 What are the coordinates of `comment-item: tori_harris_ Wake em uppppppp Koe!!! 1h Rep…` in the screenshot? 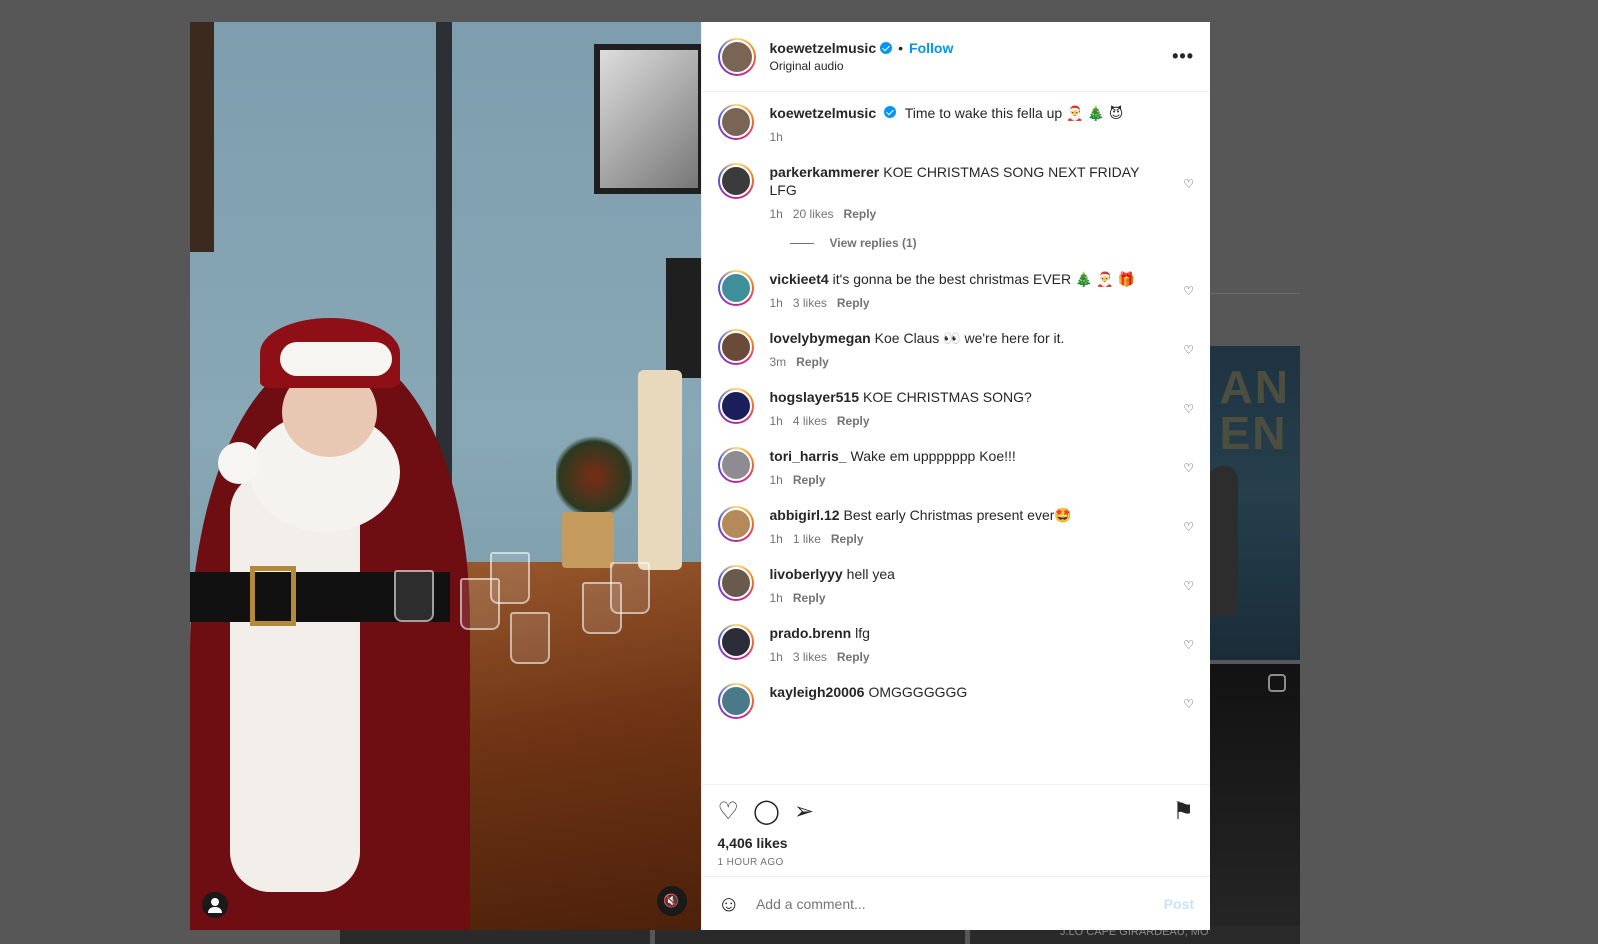 It's located at (955, 467).